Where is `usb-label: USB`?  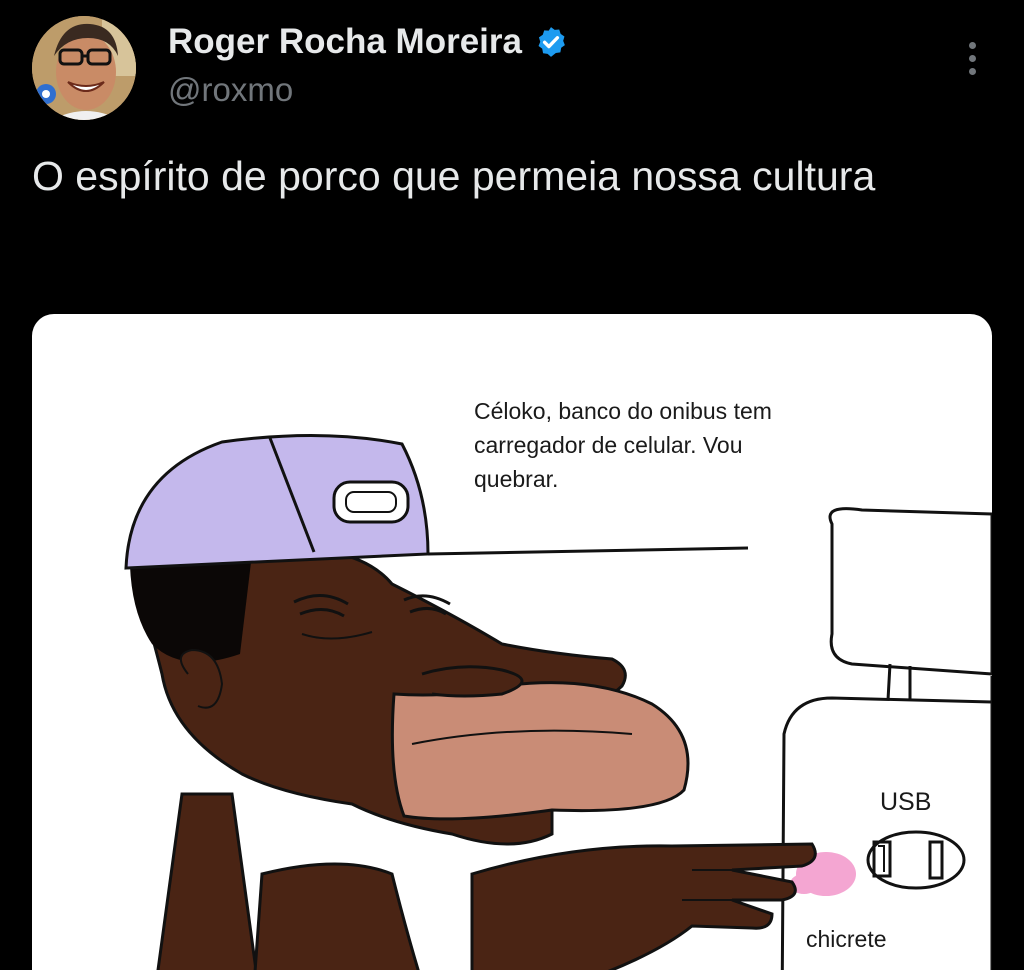 usb-label: USB is located at coordinates (906, 802).